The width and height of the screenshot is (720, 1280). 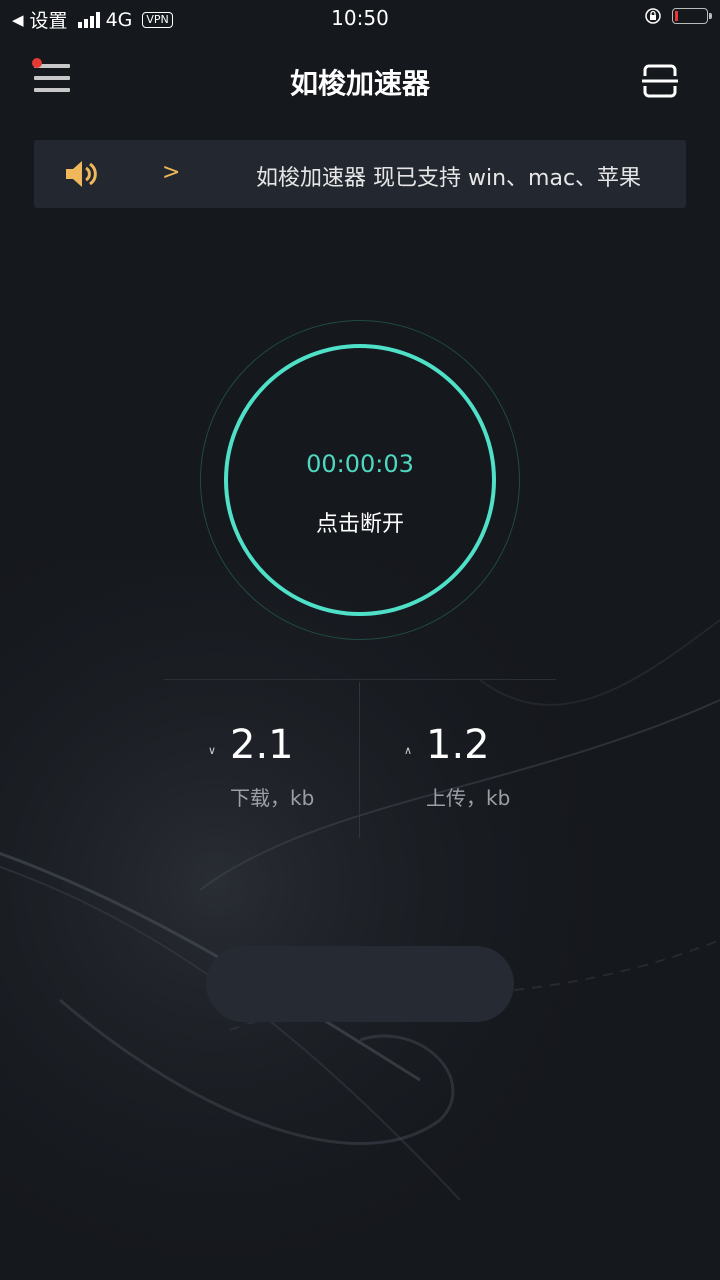 What do you see at coordinates (360, 522) in the screenshot?
I see `disconnect-label: 点击断开` at bounding box center [360, 522].